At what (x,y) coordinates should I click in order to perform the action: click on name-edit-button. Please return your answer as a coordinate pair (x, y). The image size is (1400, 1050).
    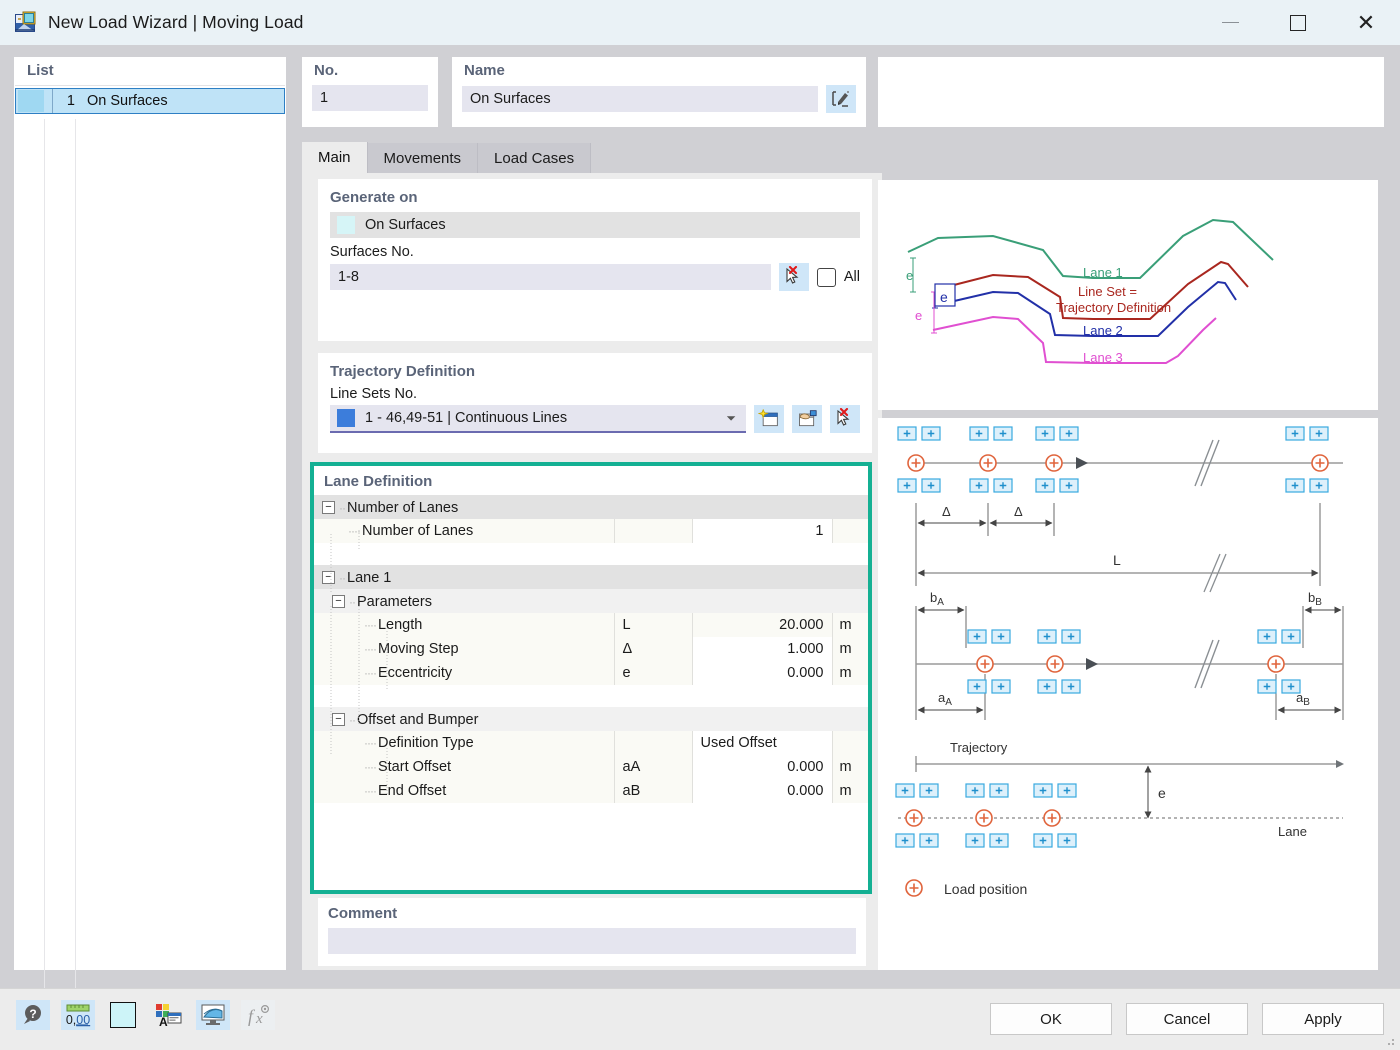
    Looking at the image, I should click on (841, 99).